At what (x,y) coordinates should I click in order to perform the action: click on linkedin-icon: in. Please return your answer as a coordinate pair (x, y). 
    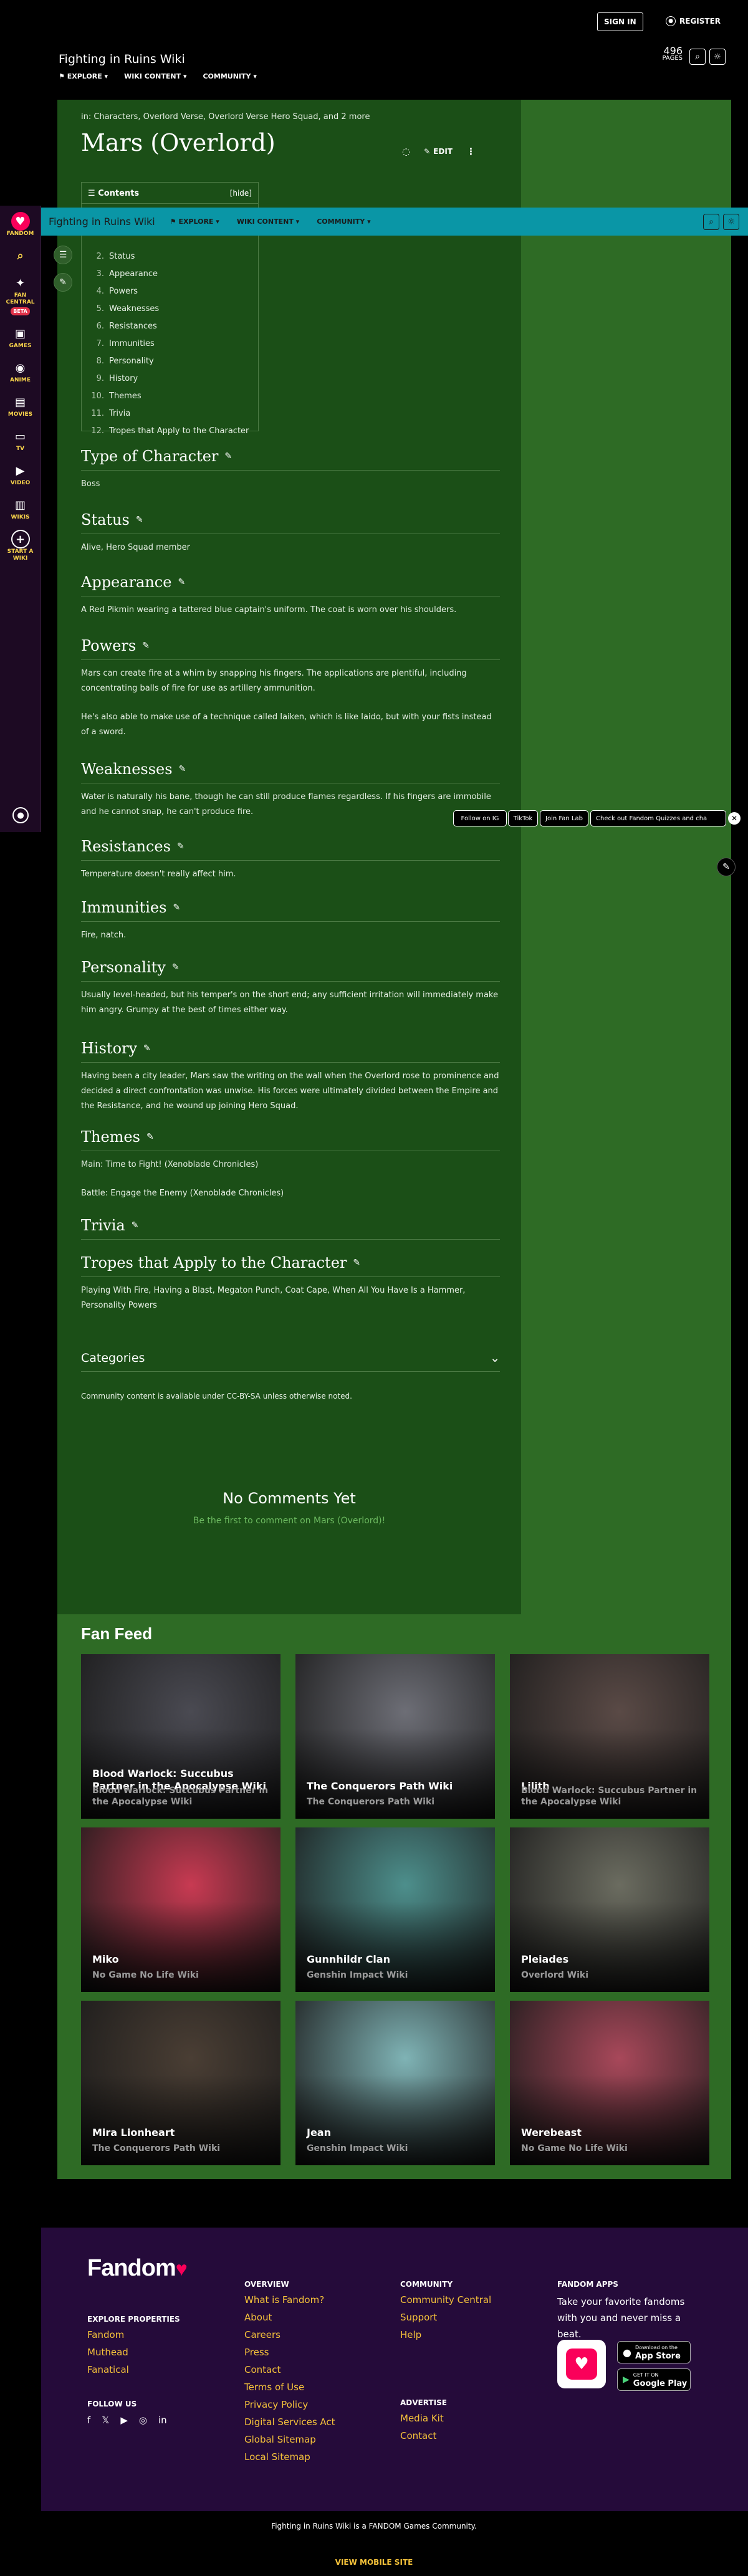
    Looking at the image, I should click on (162, 2420).